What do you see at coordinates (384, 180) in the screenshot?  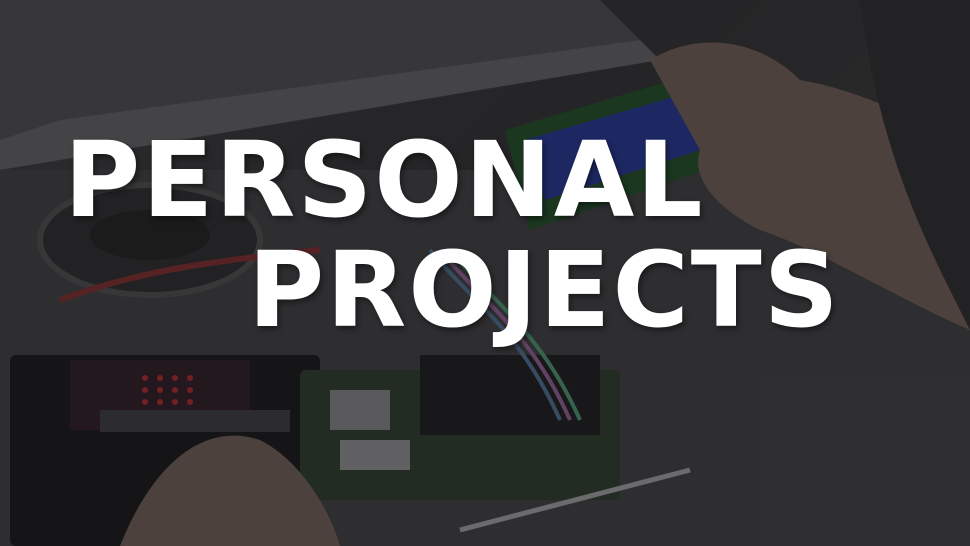 I see `title-line-1: PERSONAL` at bounding box center [384, 180].